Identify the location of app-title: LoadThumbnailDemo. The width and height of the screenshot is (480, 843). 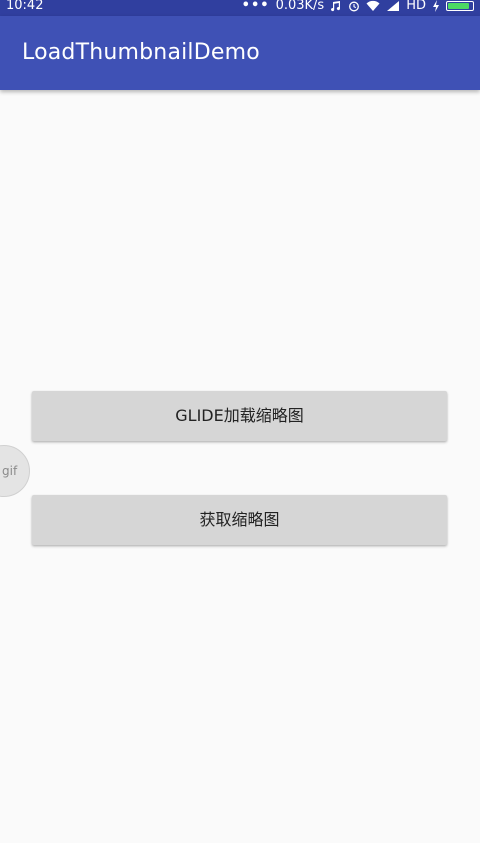
(141, 52).